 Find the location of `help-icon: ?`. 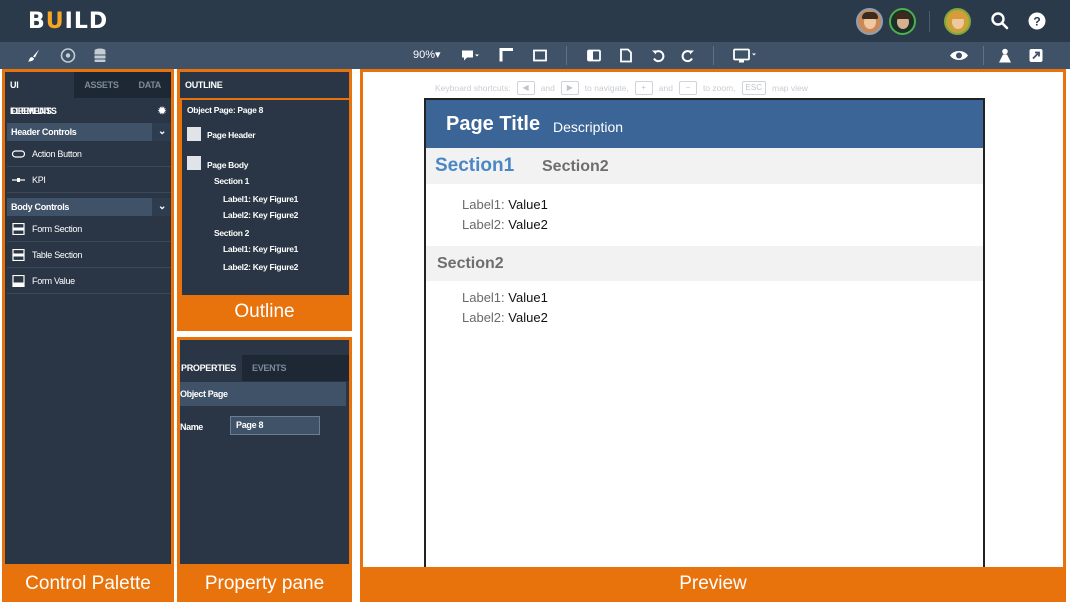

help-icon: ? is located at coordinates (1037, 21).